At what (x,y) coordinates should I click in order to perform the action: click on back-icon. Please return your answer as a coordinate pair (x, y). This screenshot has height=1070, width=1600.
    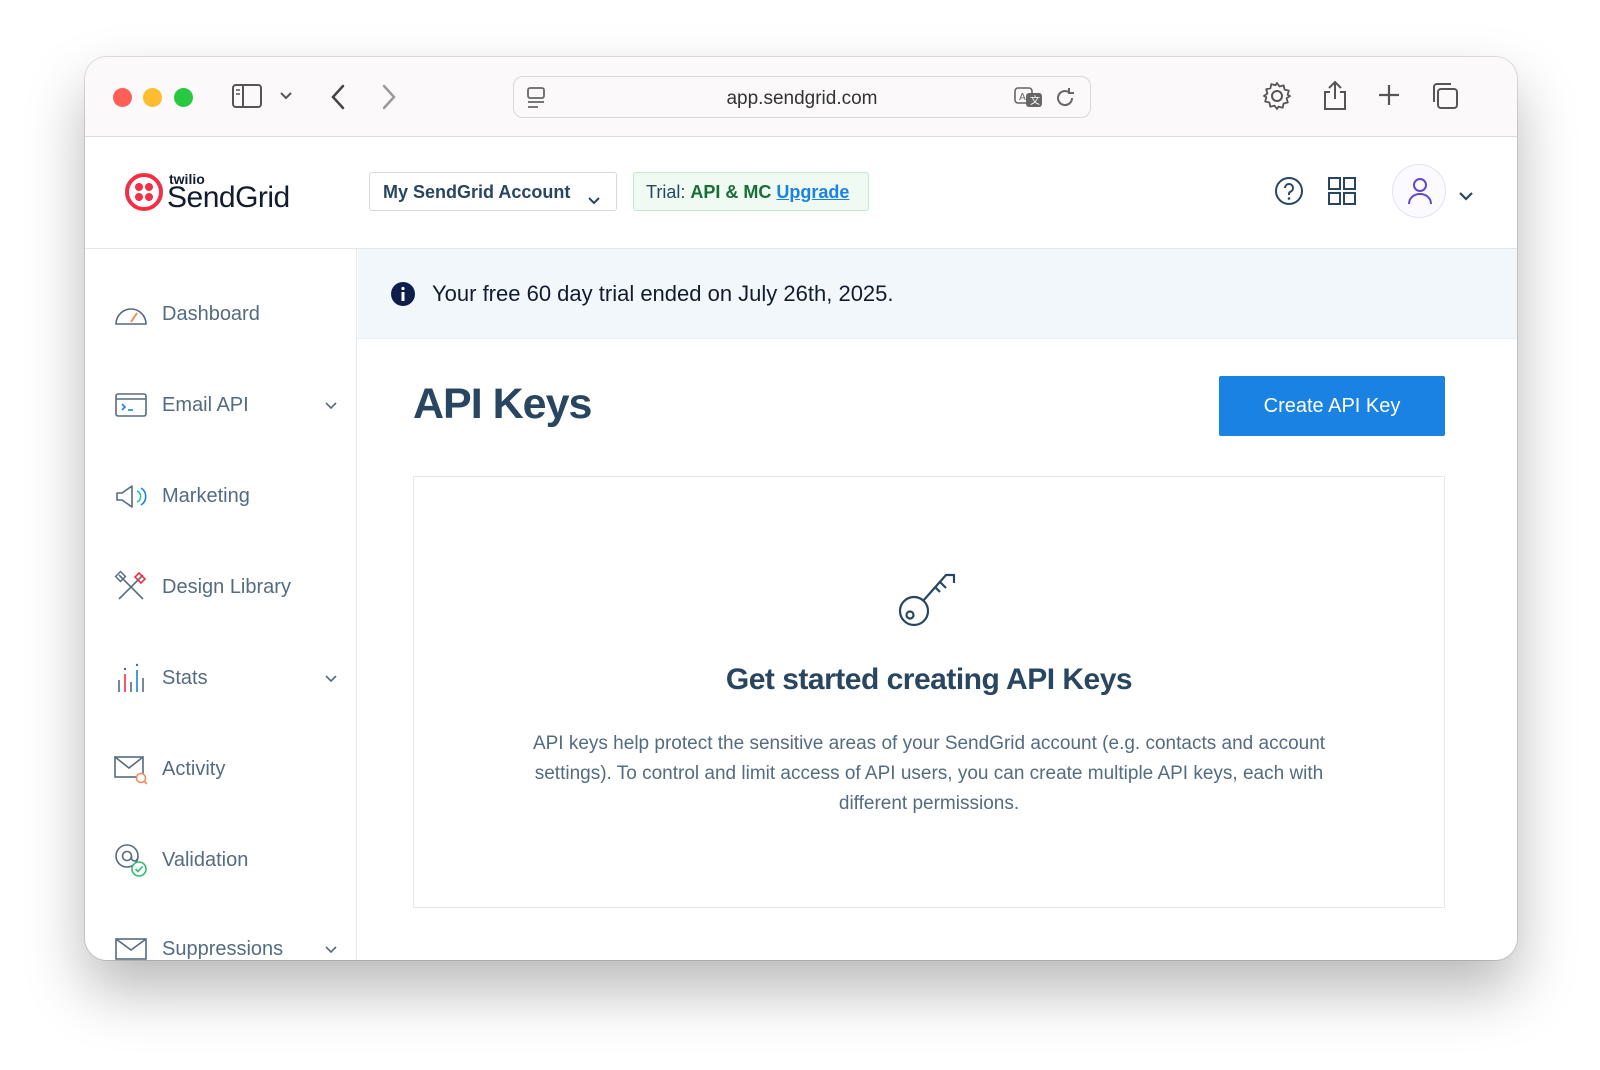
    Looking at the image, I should click on (338, 97).